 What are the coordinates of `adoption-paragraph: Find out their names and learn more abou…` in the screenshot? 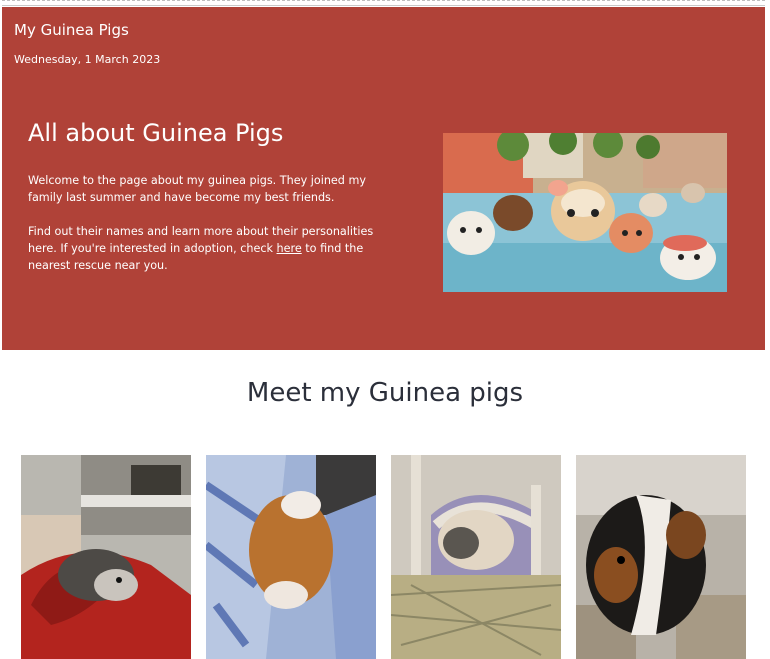 It's located at (208, 248).